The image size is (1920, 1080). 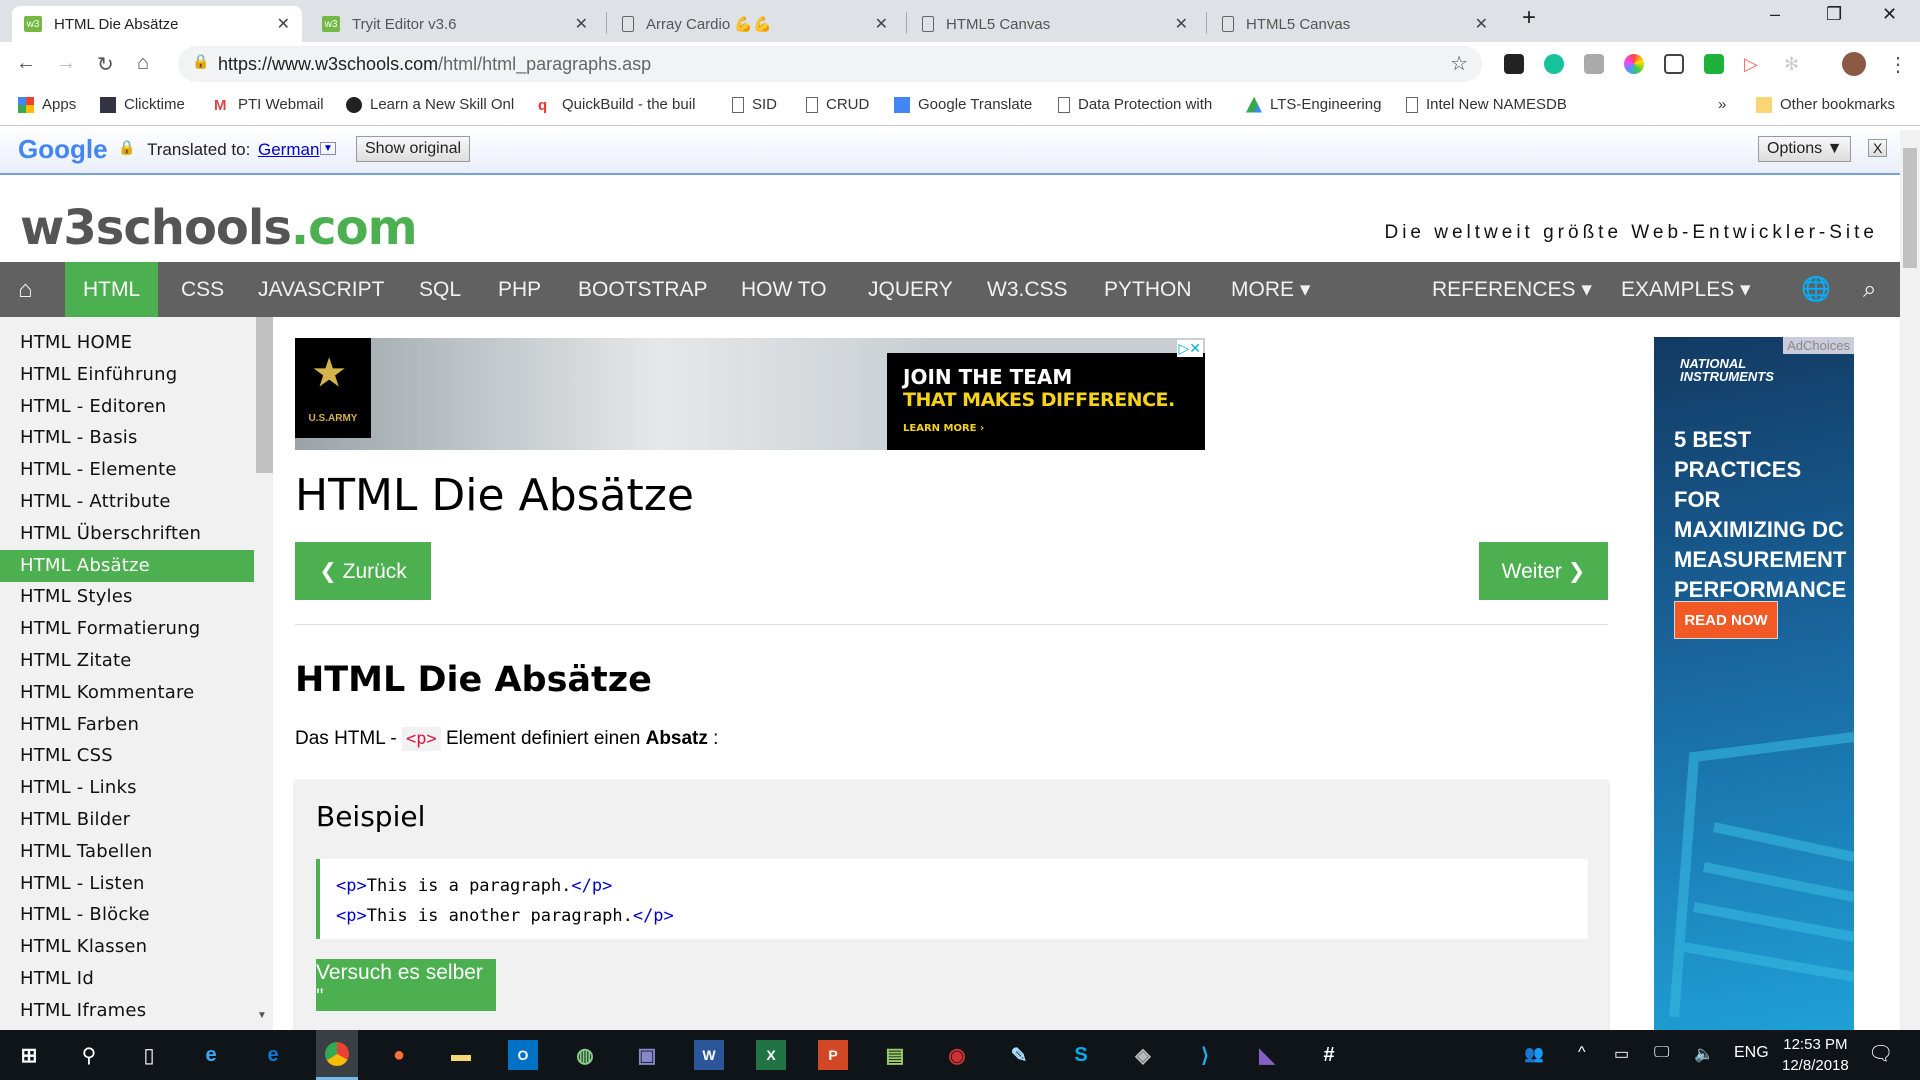 I want to click on close-translate-button: X, so click(x=1878, y=148).